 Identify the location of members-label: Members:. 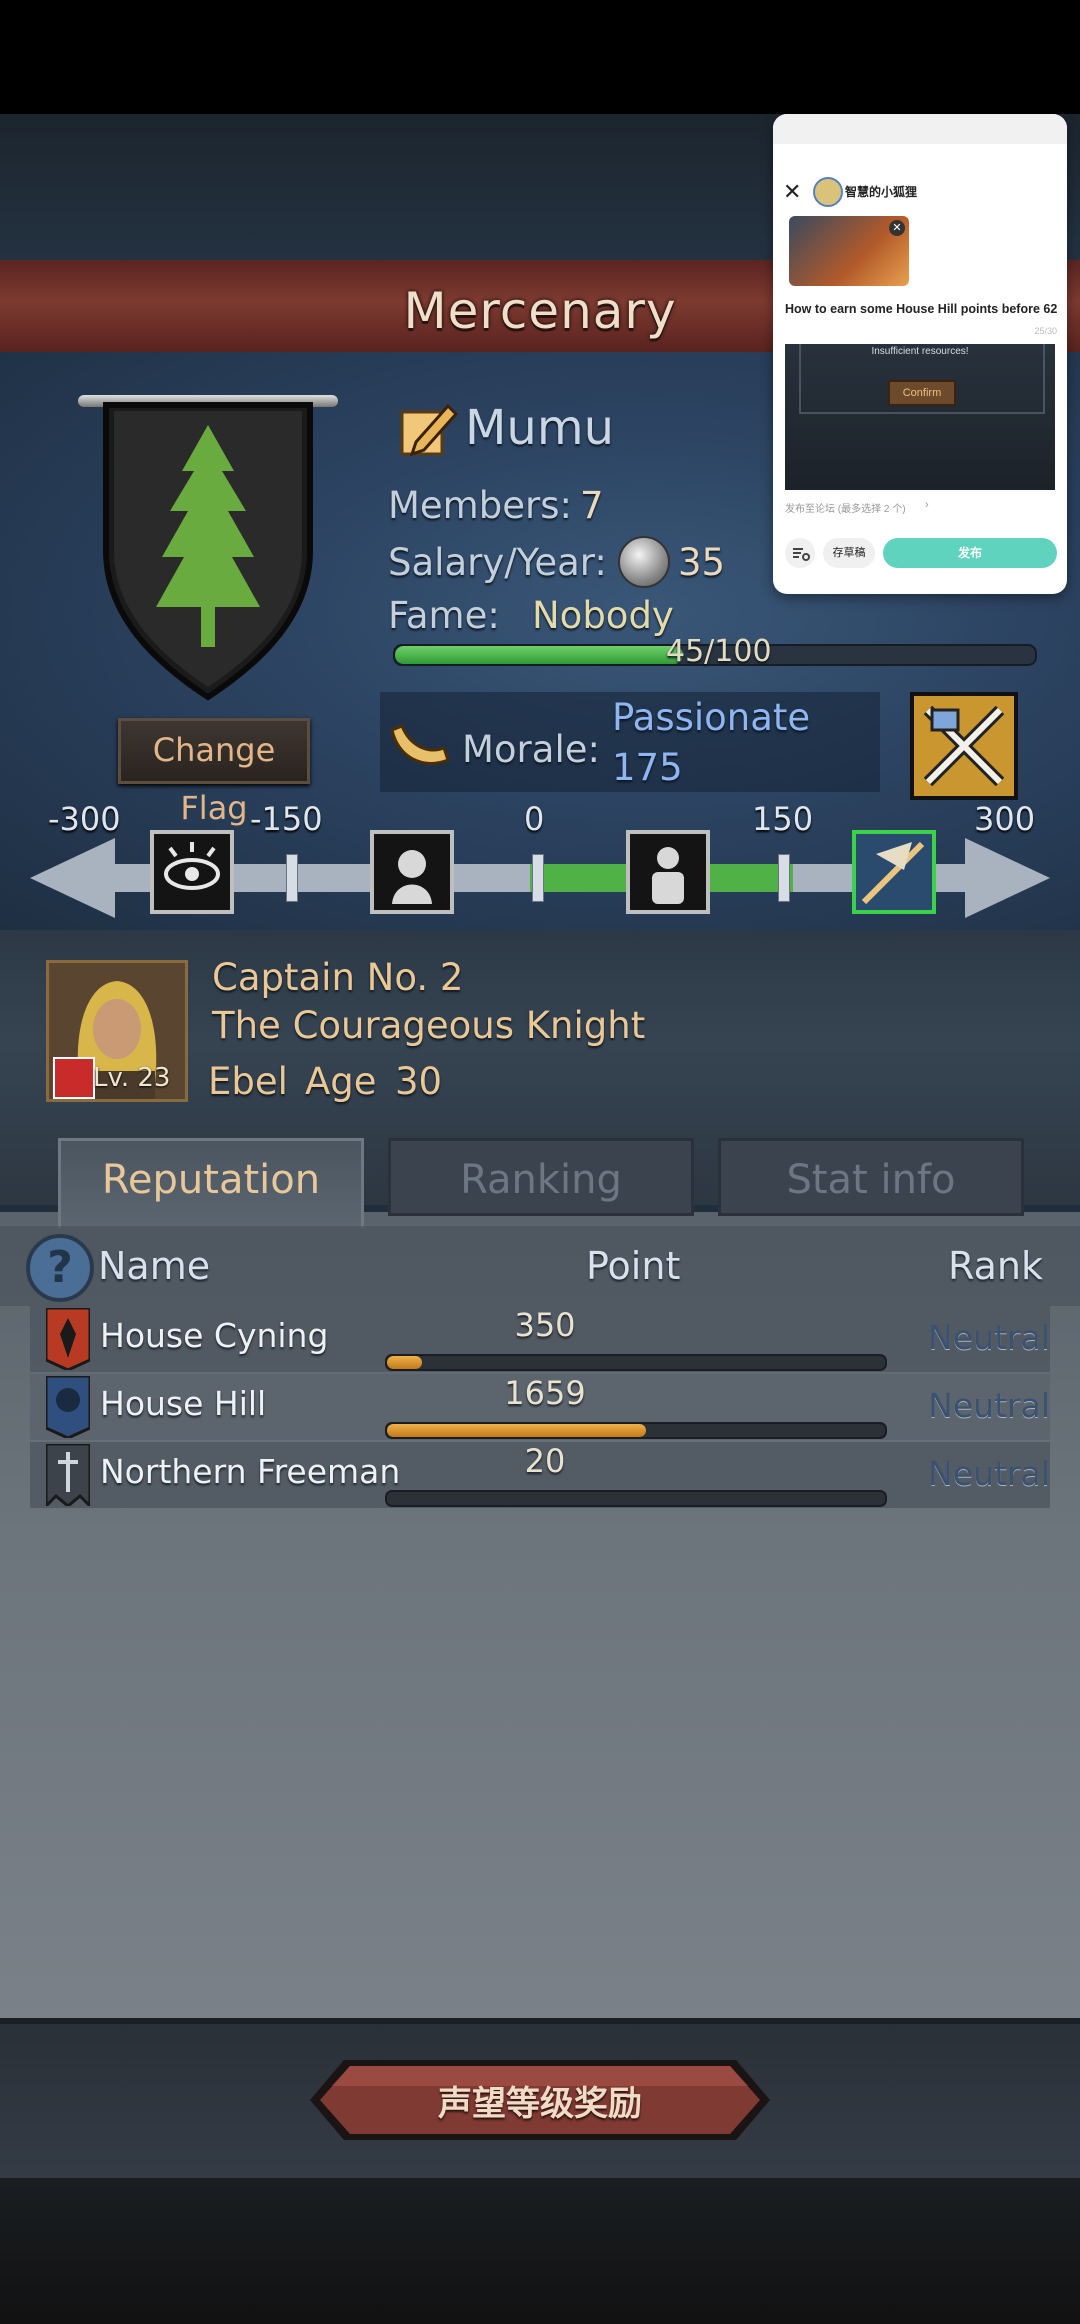
(480, 505).